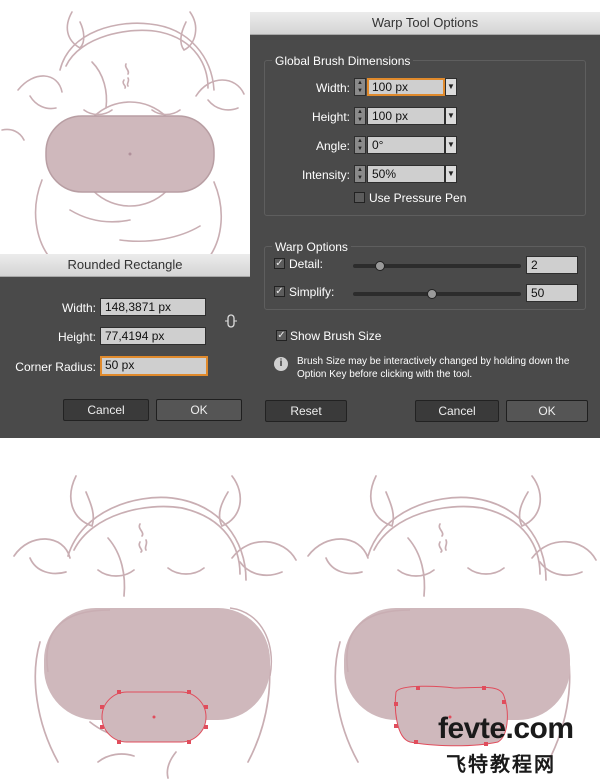  Describe the element at coordinates (418, 198) in the screenshot. I see `use-pressure-pen-label: Use Pressure Pen` at that location.